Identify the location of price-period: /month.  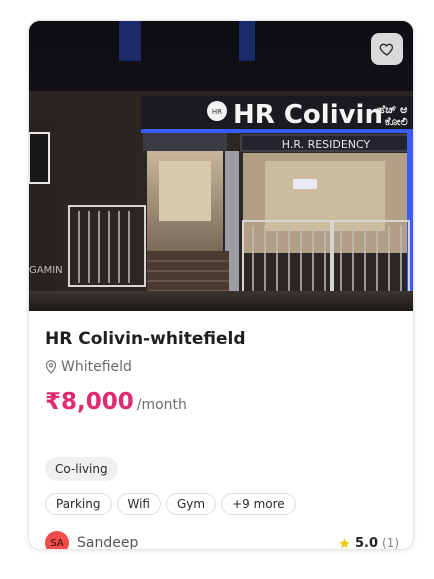
(161, 405).